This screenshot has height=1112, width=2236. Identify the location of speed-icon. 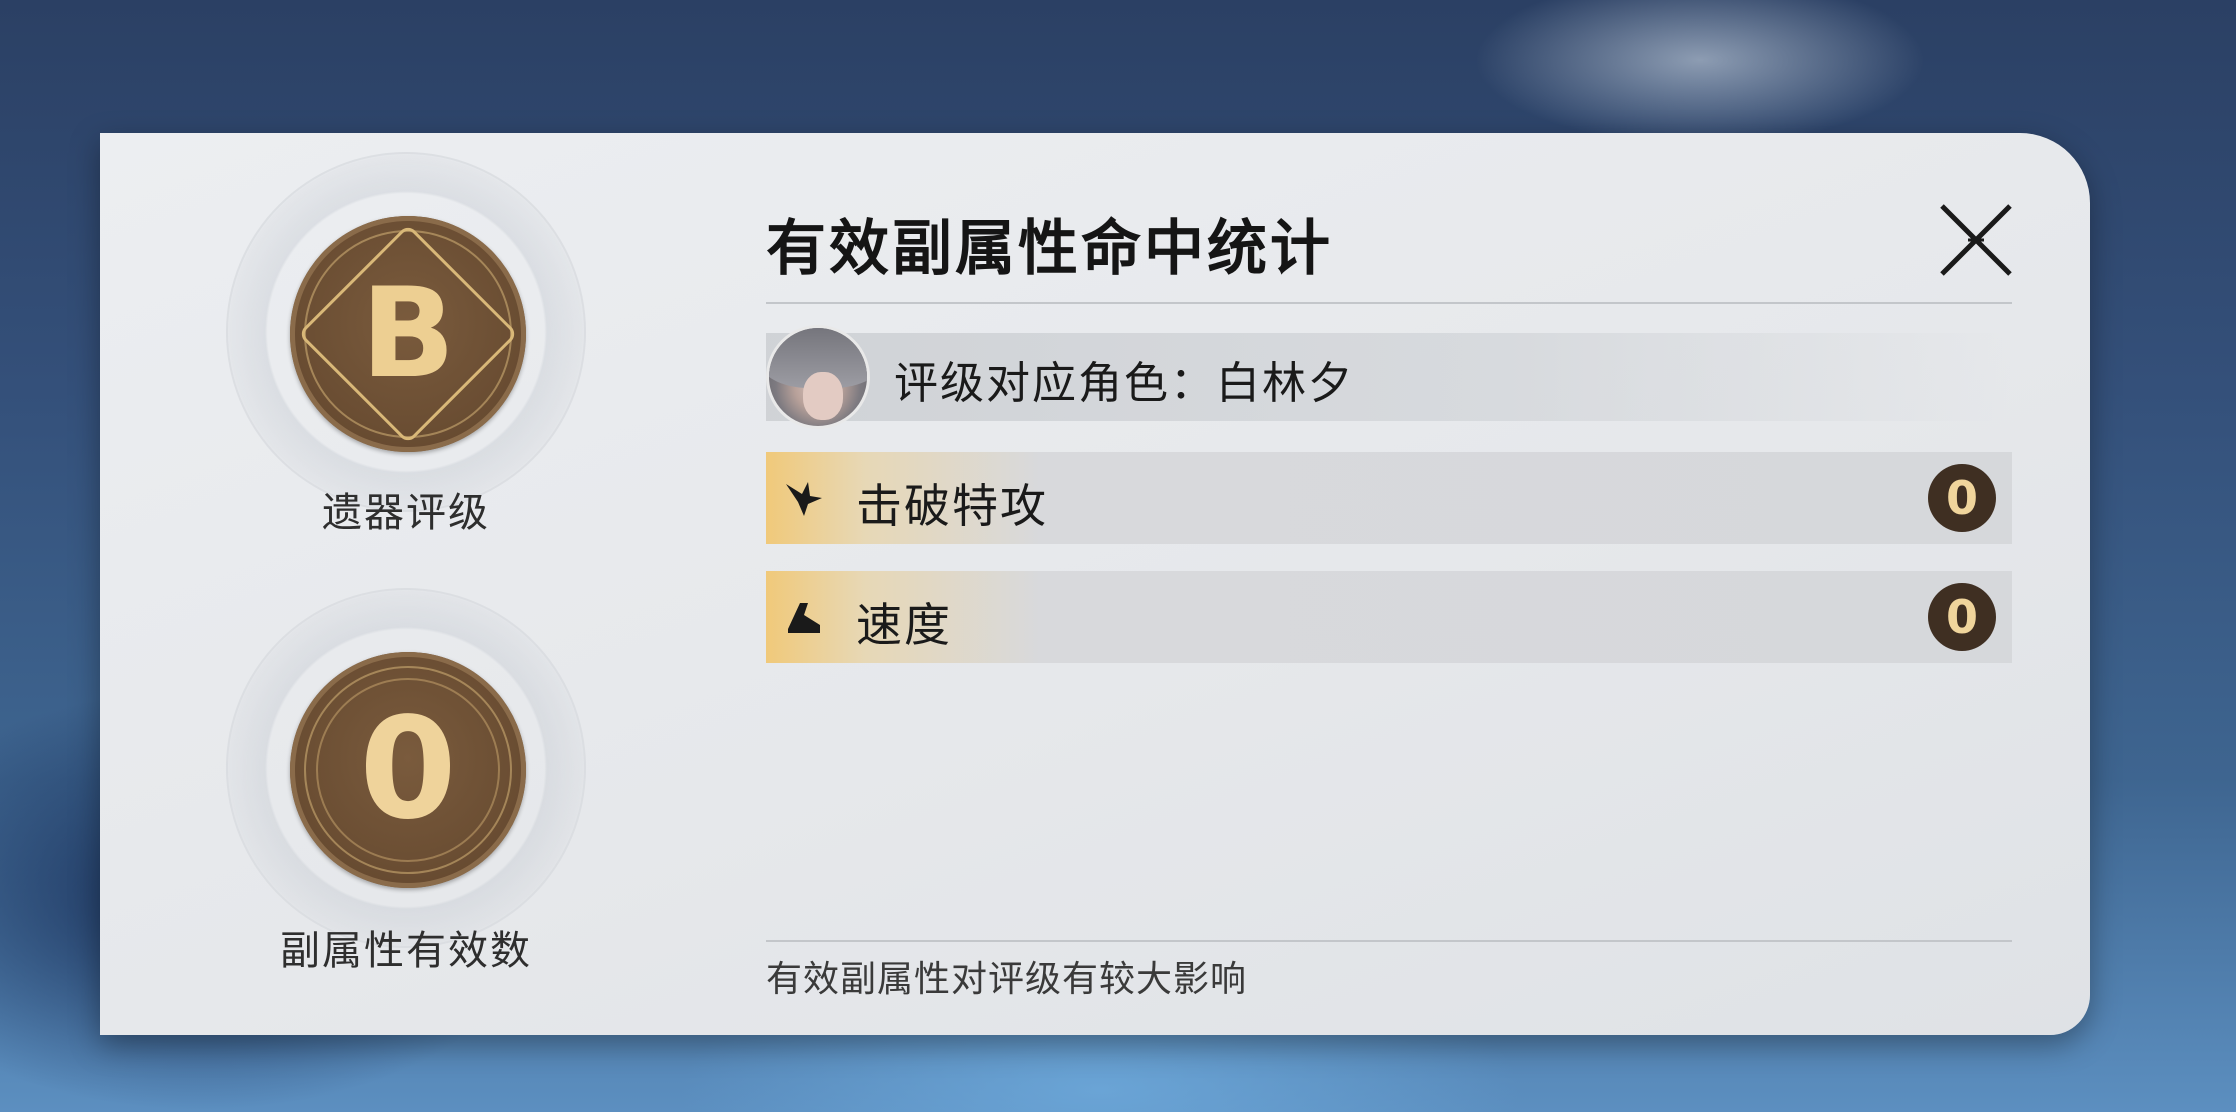
(804, 618).